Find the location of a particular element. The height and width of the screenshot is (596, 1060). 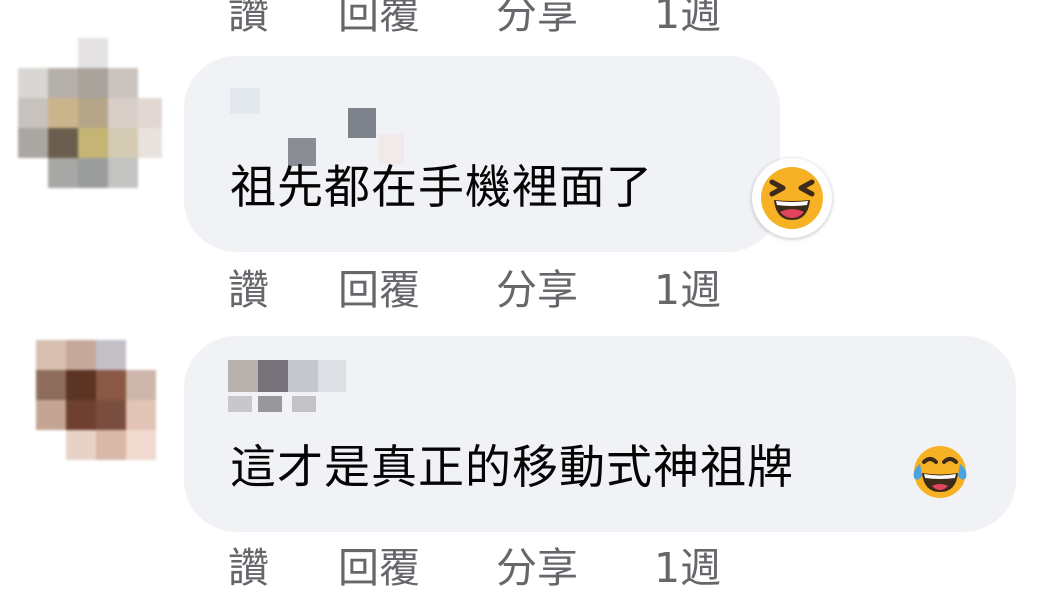

laughing-face-icon is located at coordinates (792, 198).